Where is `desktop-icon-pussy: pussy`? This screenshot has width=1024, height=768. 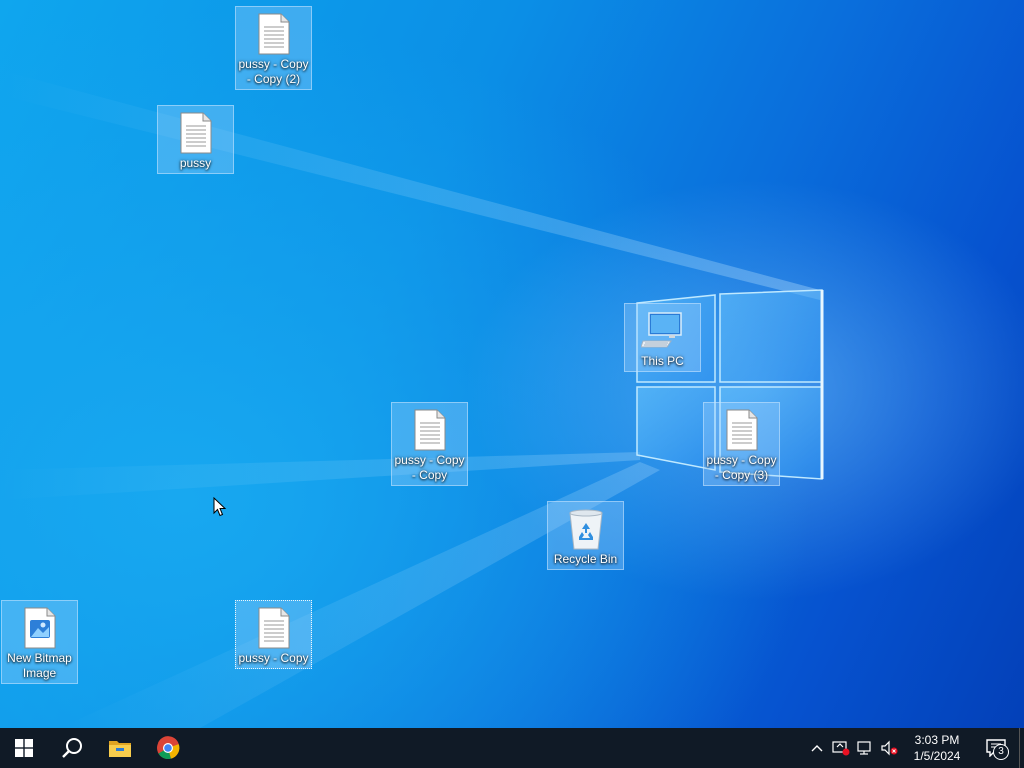 desktop-icon-pussy: pussy is located at coordinates (195, 139).